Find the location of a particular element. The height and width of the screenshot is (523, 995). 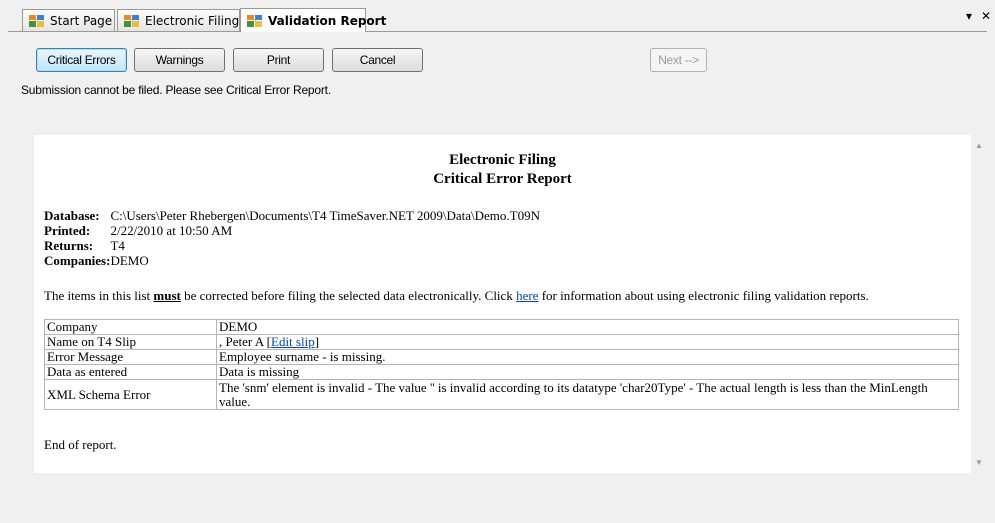

cancel-button: Cancel is located at coordinates (377, 60).